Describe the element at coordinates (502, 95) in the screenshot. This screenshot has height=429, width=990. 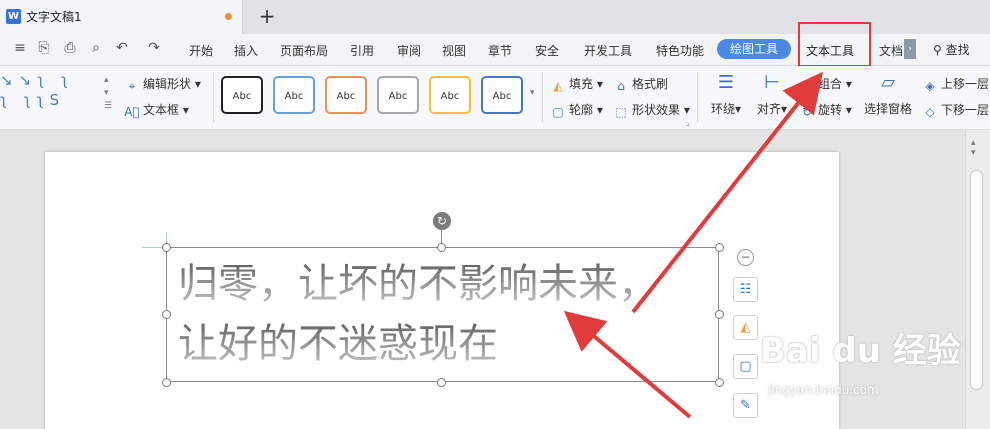
I see `shape-style-6: Abc` at that location.